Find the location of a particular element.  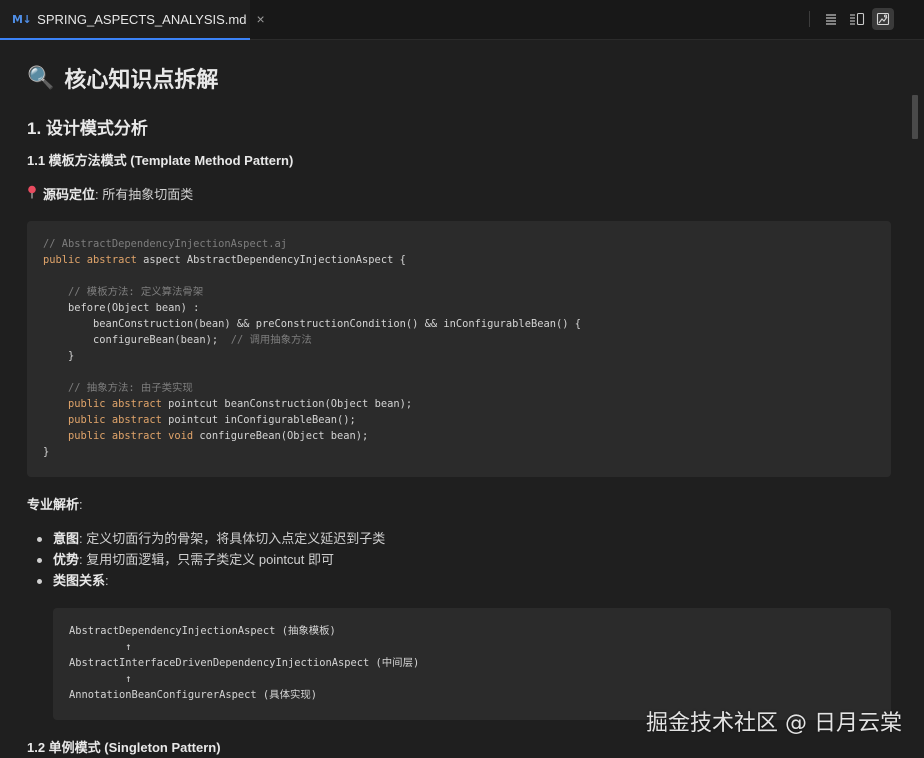

editor-actions is located at coordinates (851, 19).